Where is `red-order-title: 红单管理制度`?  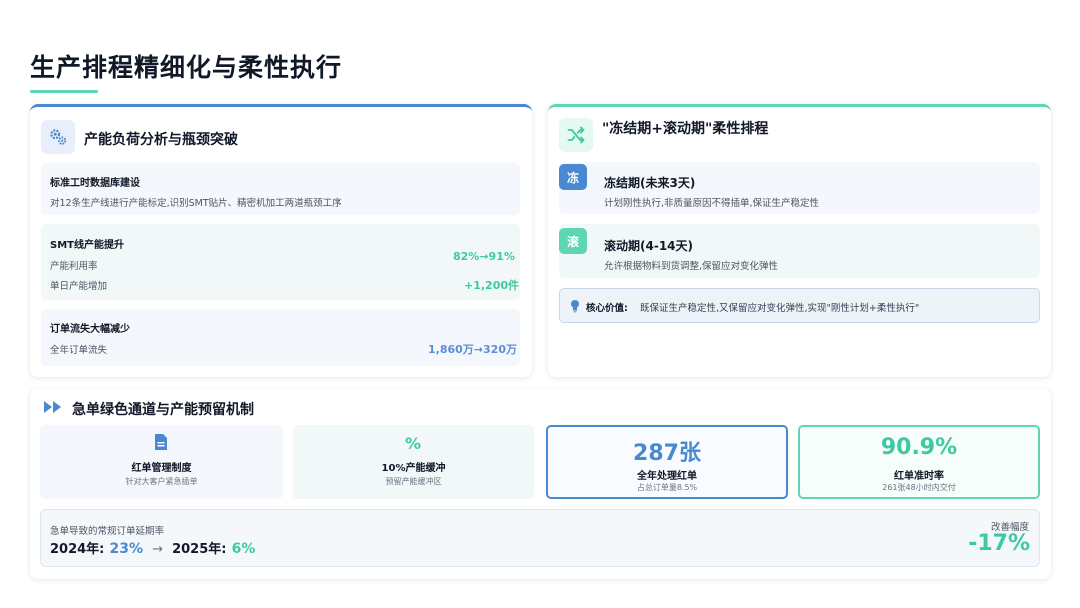 red-order-title: 红单管理制度 is located at coordinates (161, 468).